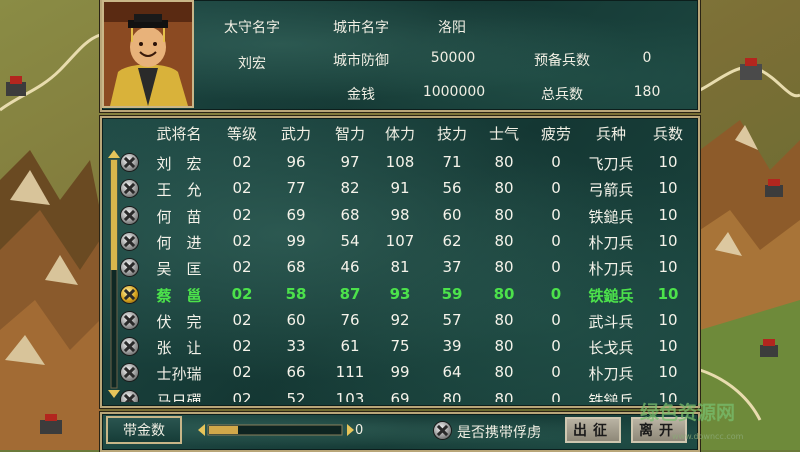  I want to click on cell-intellect: 82, so click(350, 188).